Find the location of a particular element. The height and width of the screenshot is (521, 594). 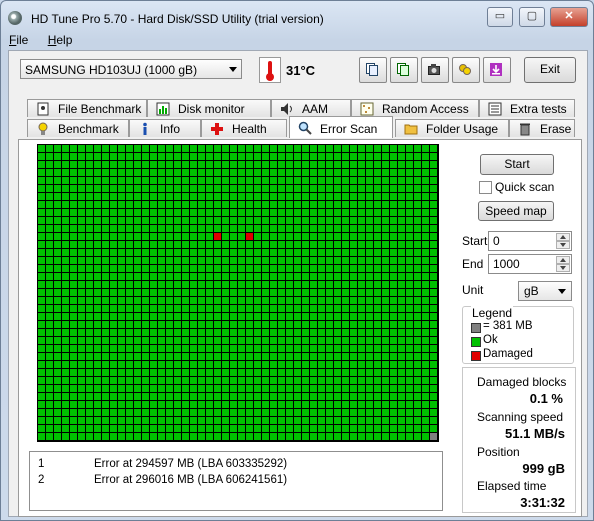

tab-benchmark: Benchmark is located at coordinates (78, 128).